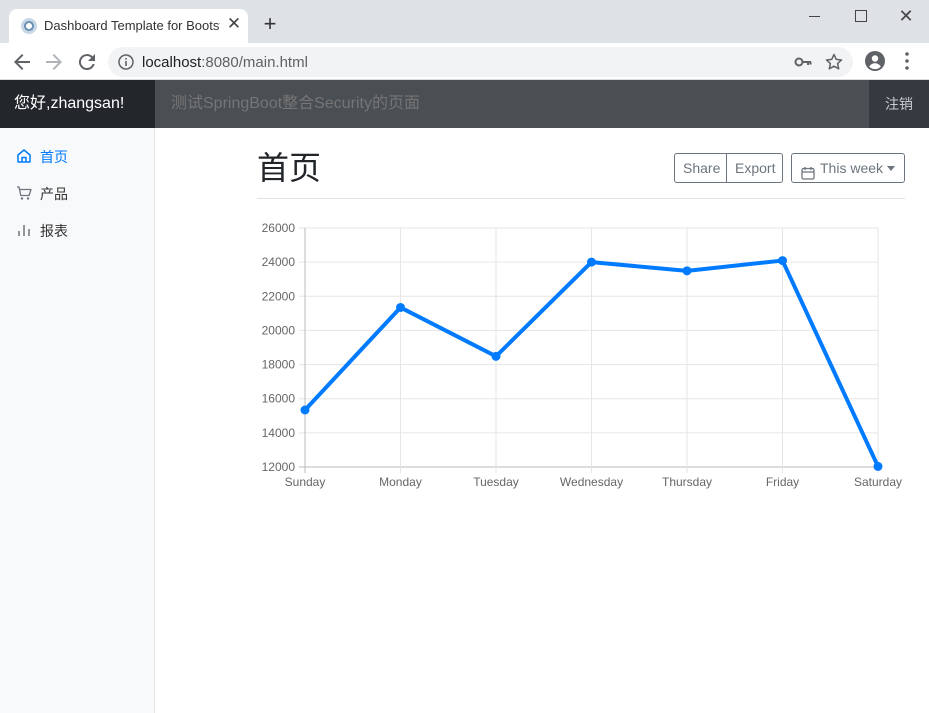 The width and height of the screenshot is (929, 713). Describe the element at coordinates (132, 25) in the screenshot. I see `tab-title: Dashboard Template for Bootstrap` at that location.